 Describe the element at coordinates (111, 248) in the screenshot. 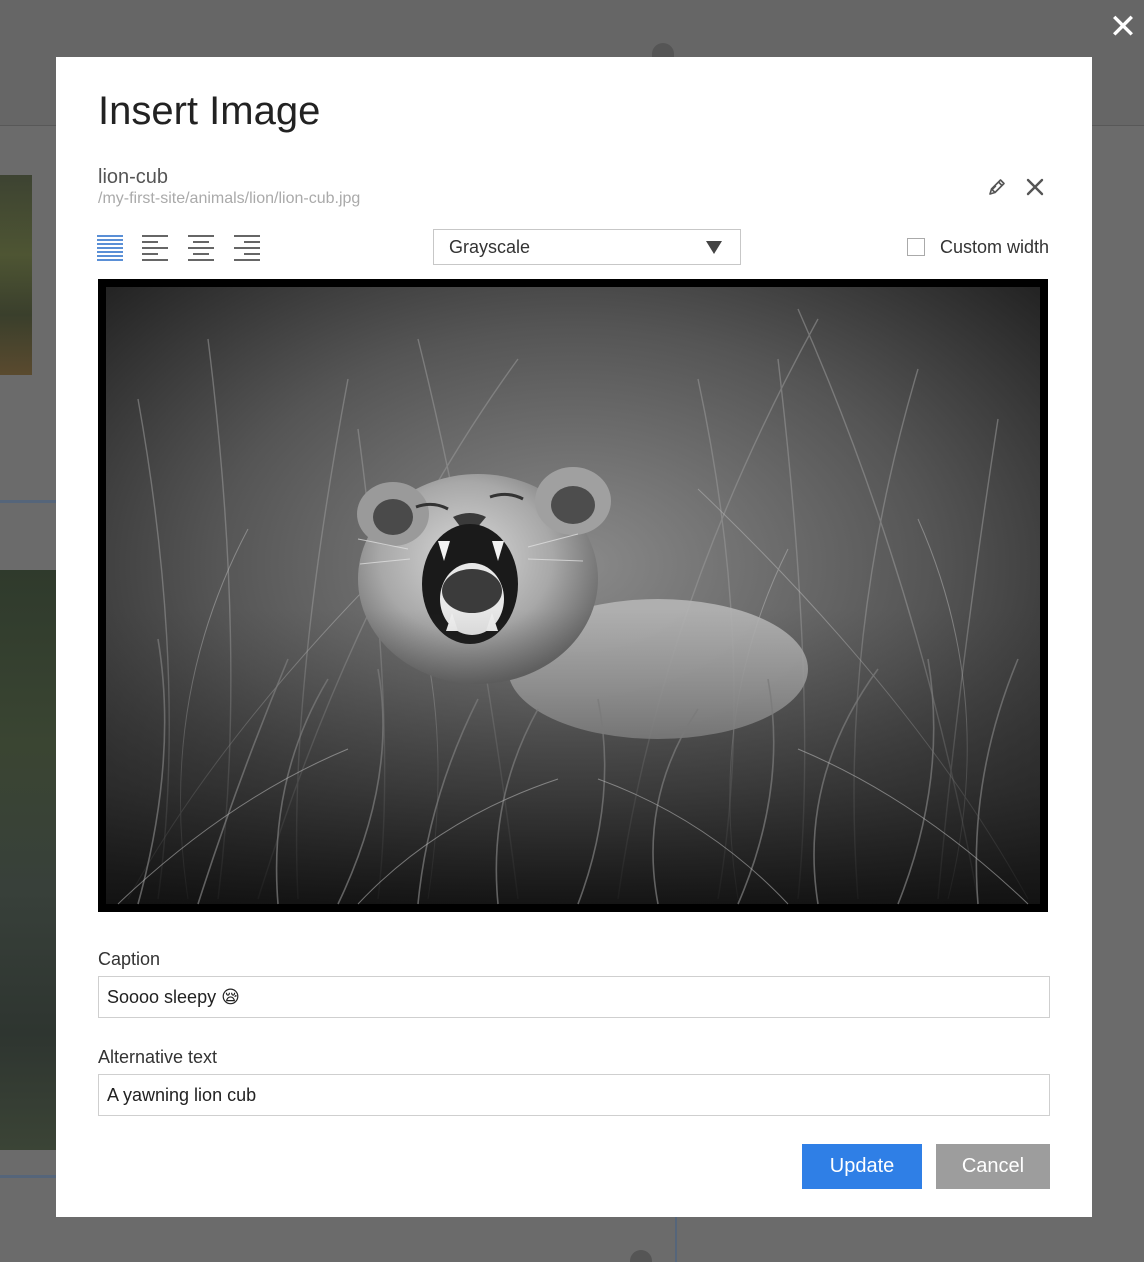

I see `align-full-width-button` at that location.